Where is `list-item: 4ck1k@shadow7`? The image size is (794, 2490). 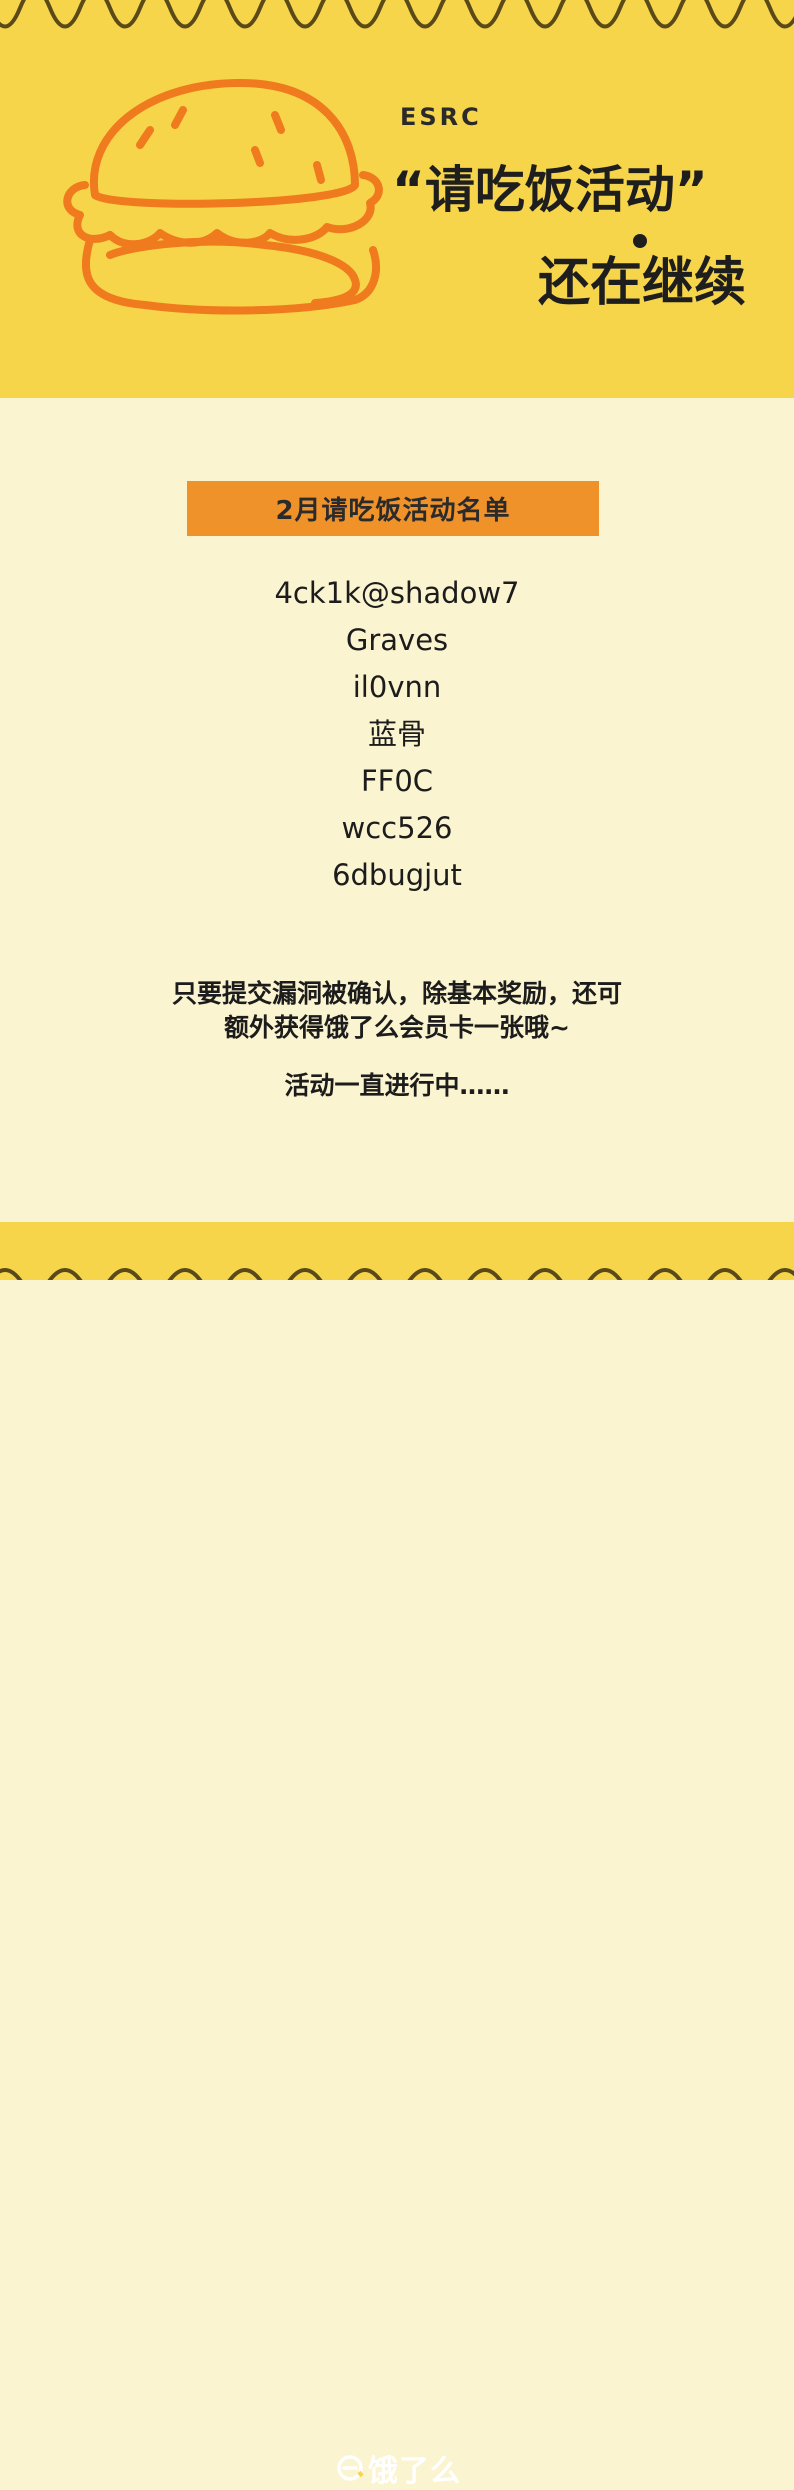 list-item: 4ck1k@shadow7 is located at coordinates (397, 593).